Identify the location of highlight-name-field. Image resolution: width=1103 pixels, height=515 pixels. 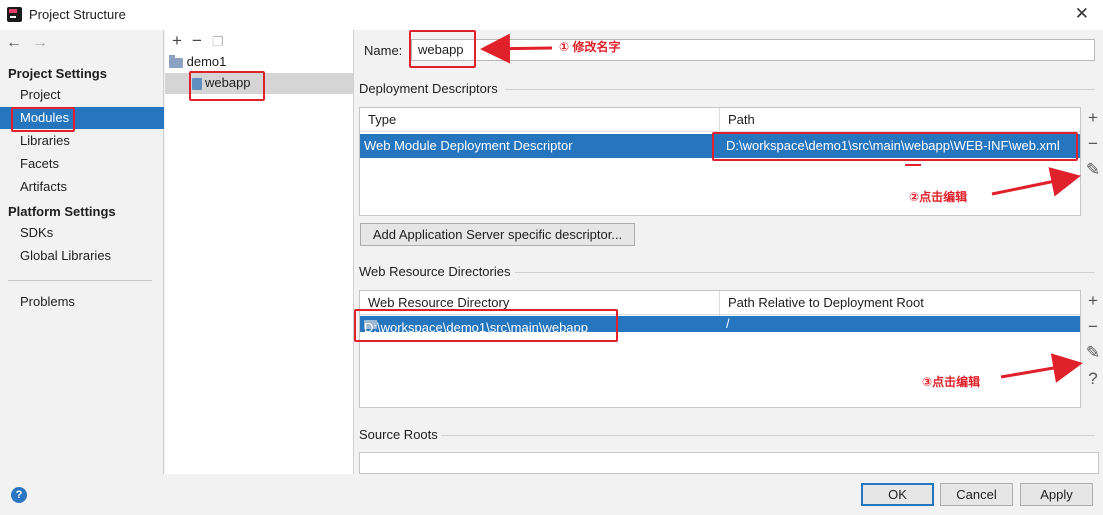
(442, 49).